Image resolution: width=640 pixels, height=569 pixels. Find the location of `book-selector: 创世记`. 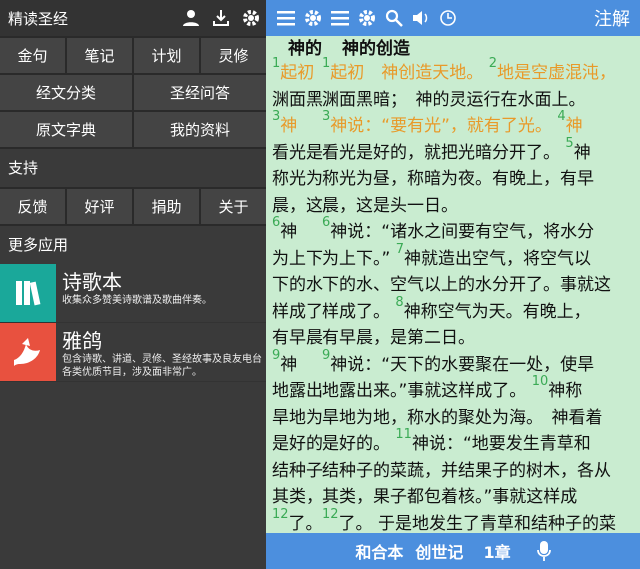

book-selector: 创世记 is located at coordinates (439, 551).